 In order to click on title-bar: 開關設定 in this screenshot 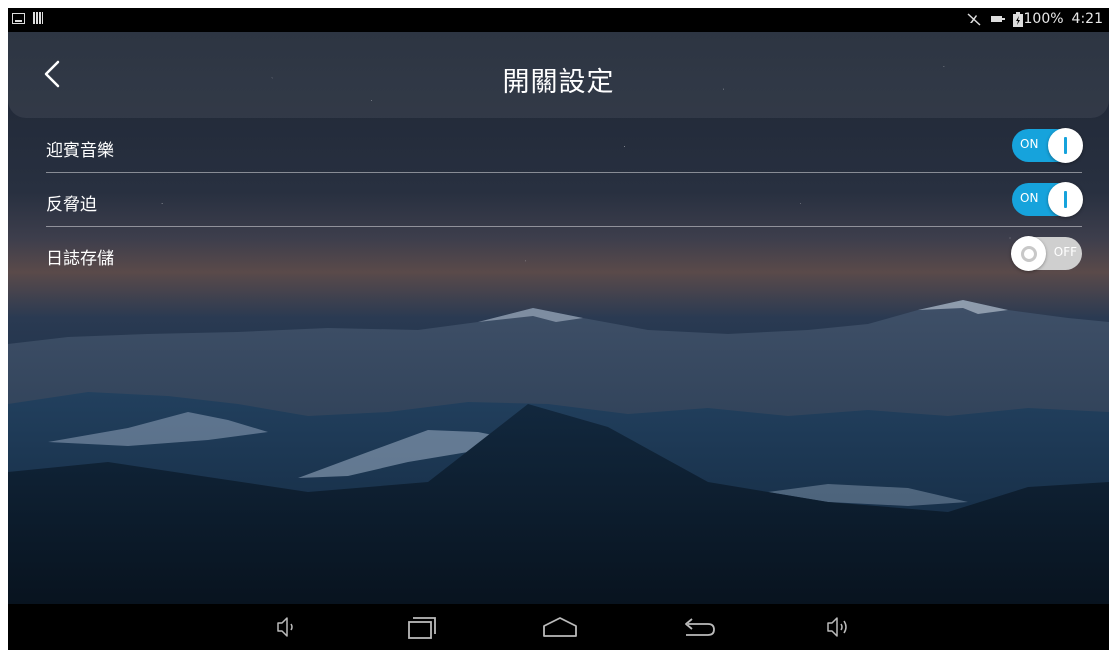, I will do `click(558, 75)`.